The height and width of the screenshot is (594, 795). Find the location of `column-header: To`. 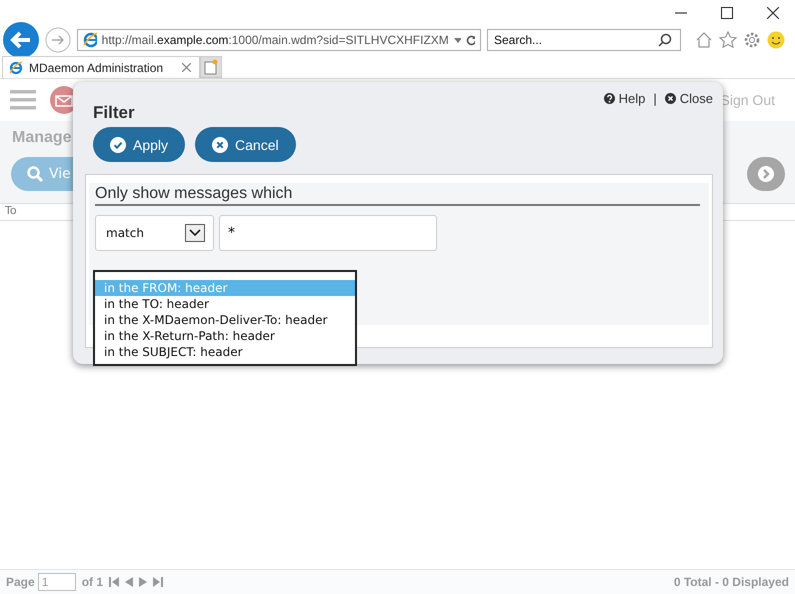

column-header: To is located at coordinates (8, 212).